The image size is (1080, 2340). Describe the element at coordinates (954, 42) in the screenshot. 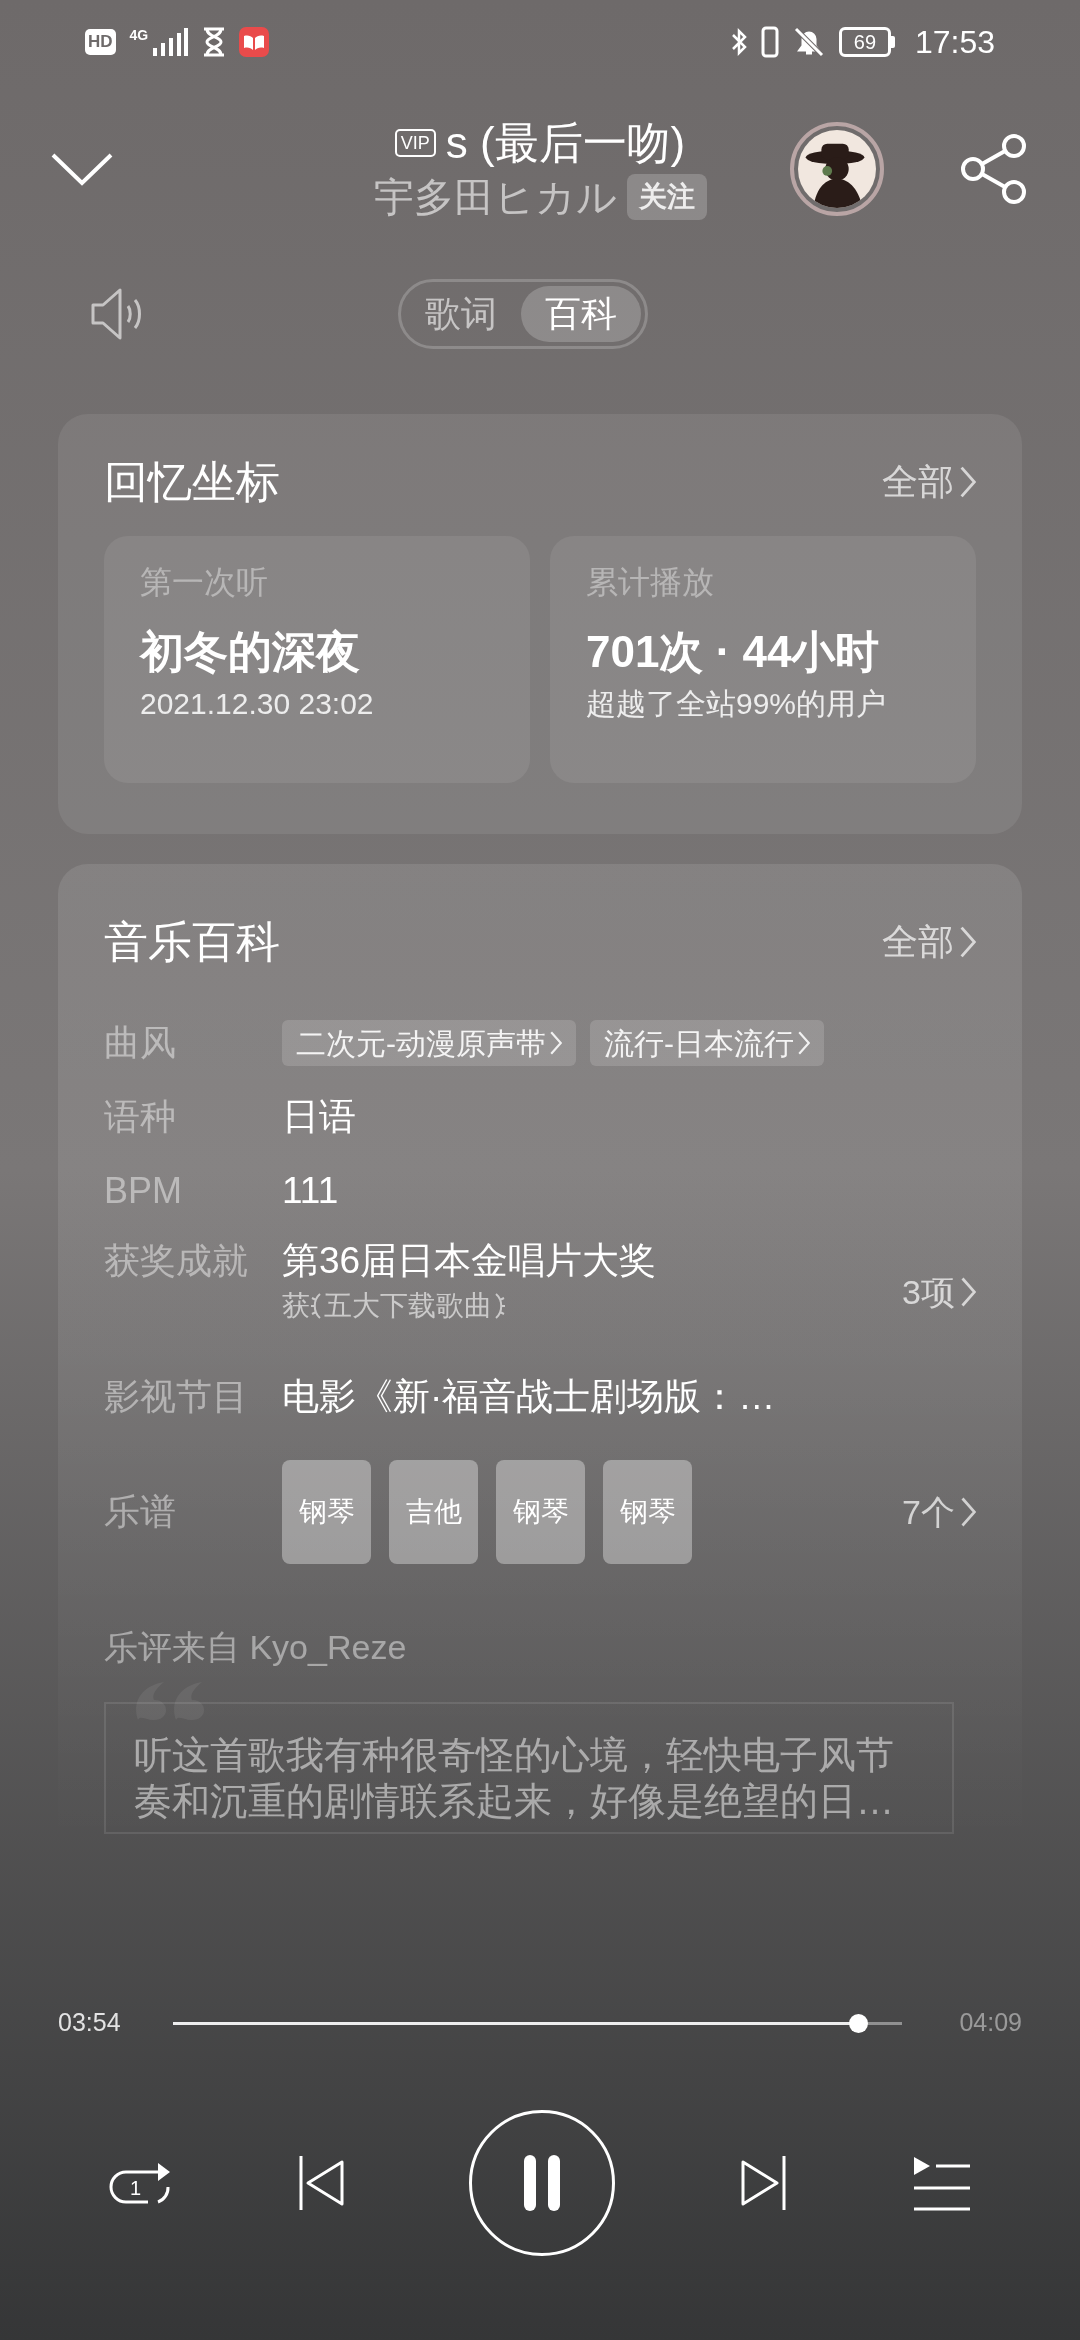

I see `clock-time: 17:53` at that location.